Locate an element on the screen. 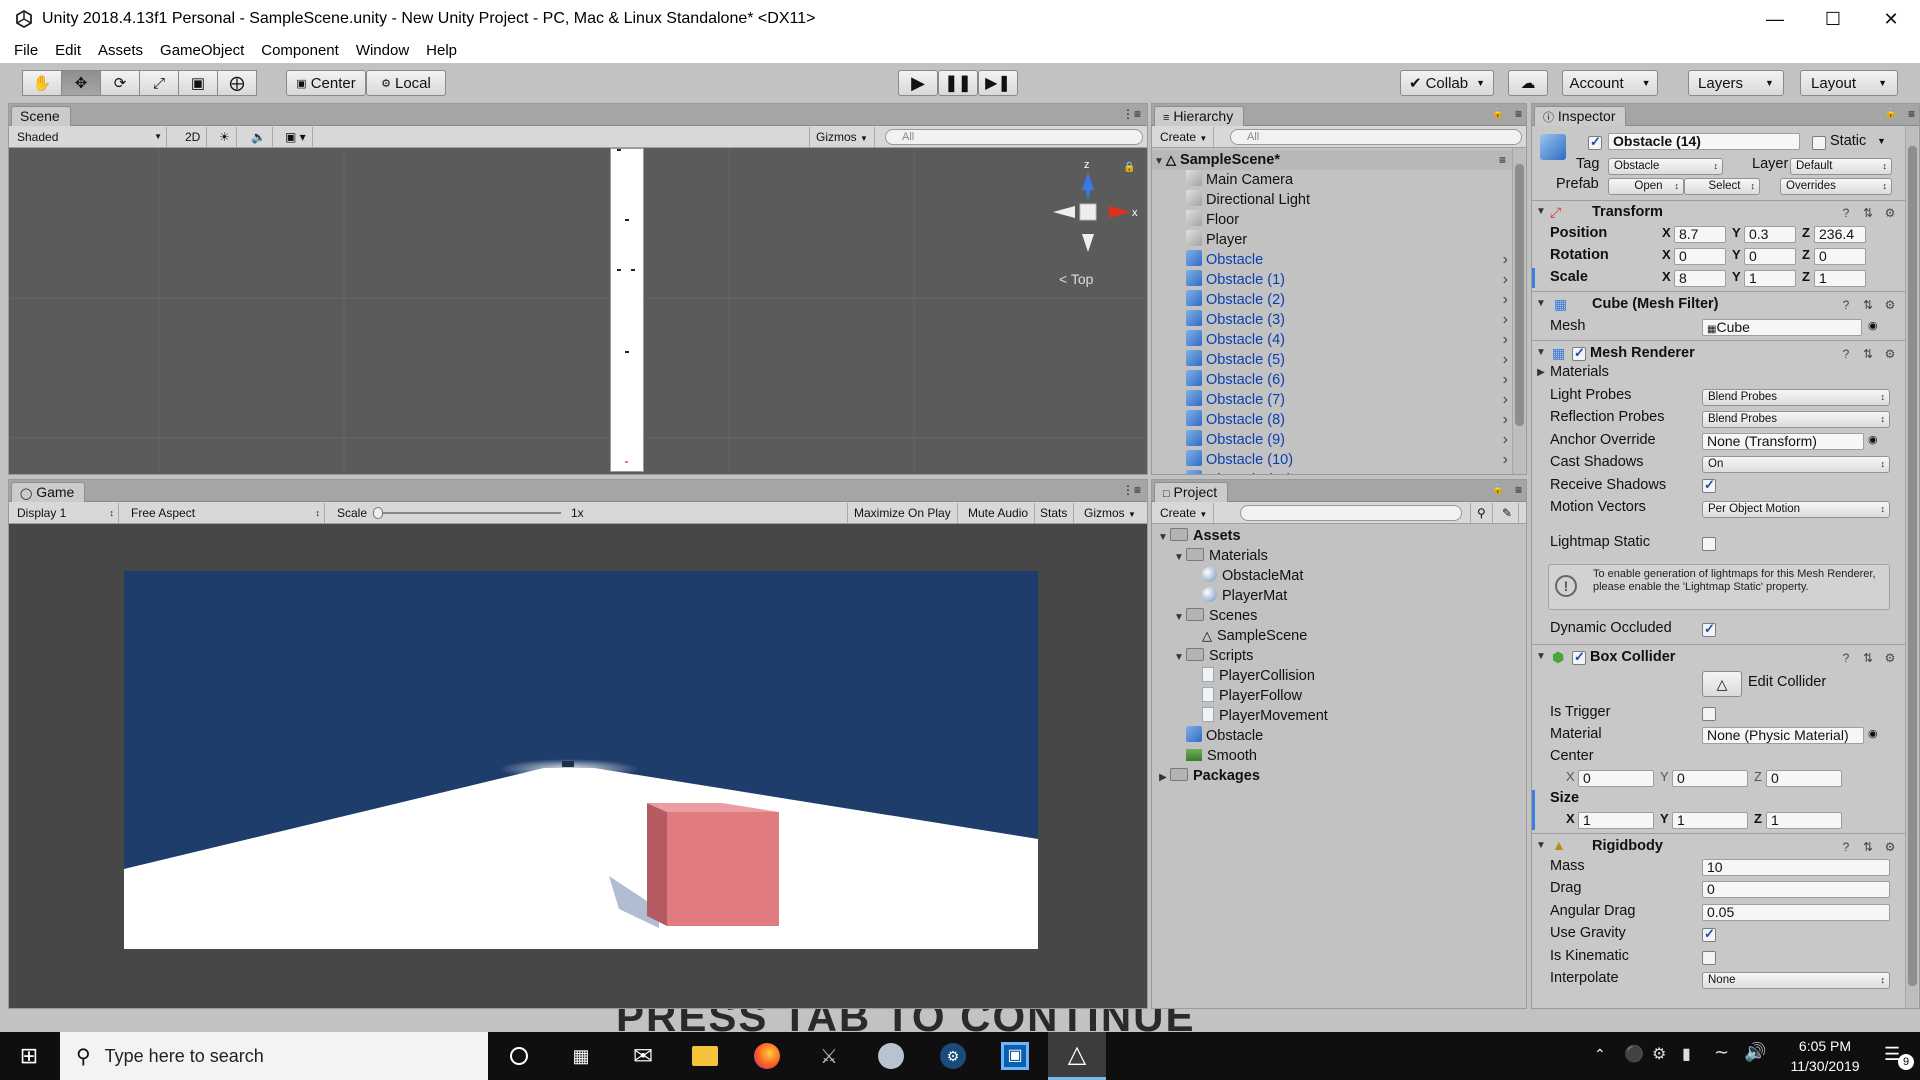 Image resolution: width=1920 pixels, height=1080 pixels. audio-toggle: 🔈 is located at coordinates (259, 137).